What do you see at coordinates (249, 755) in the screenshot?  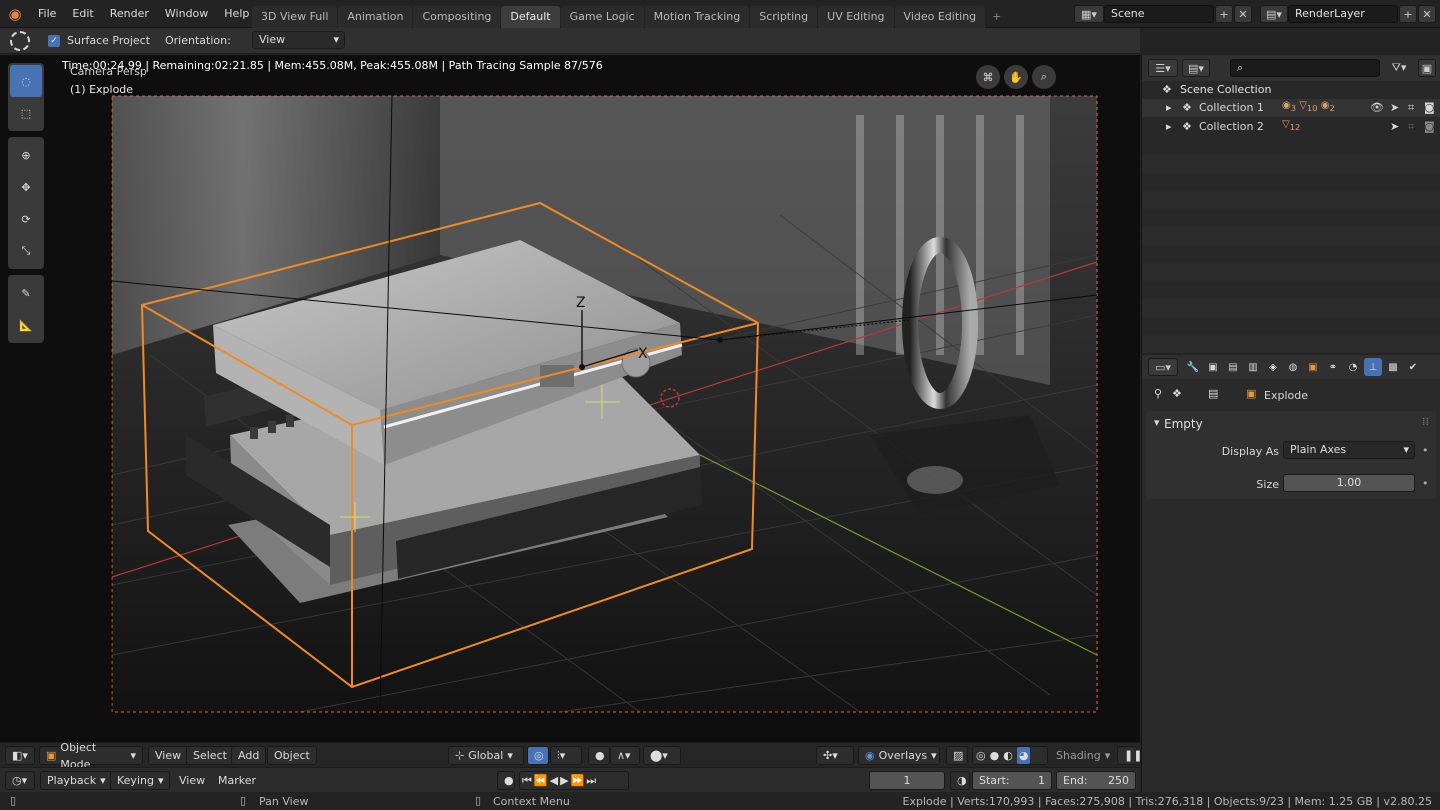 I see `add-menu: Add` at bounding box center [249, 755].